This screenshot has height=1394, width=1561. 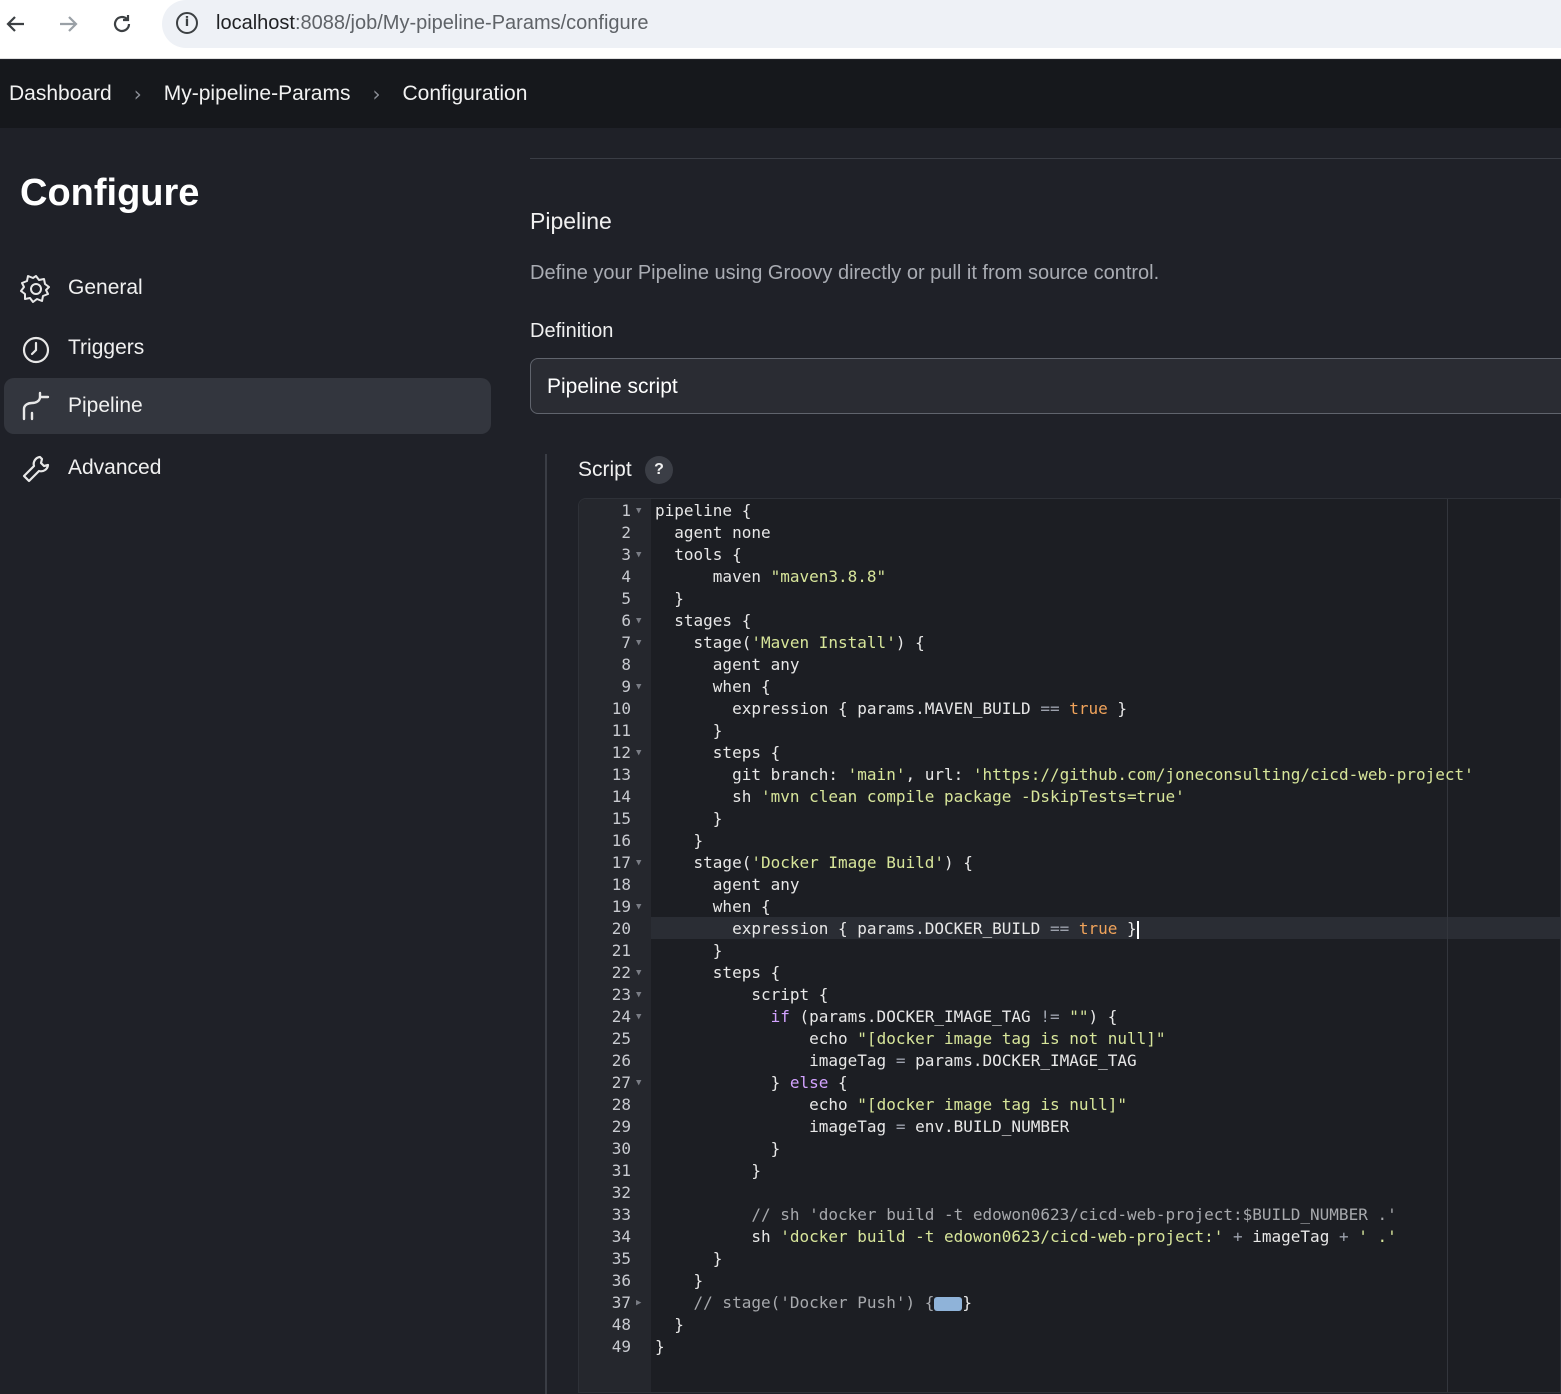 What do you see at coordinates (1069, 1127) in the screenshot?
I see `code-line: 29 imageTag = env.BUILD_NUMBER` at bounding box center [1069, 1127].